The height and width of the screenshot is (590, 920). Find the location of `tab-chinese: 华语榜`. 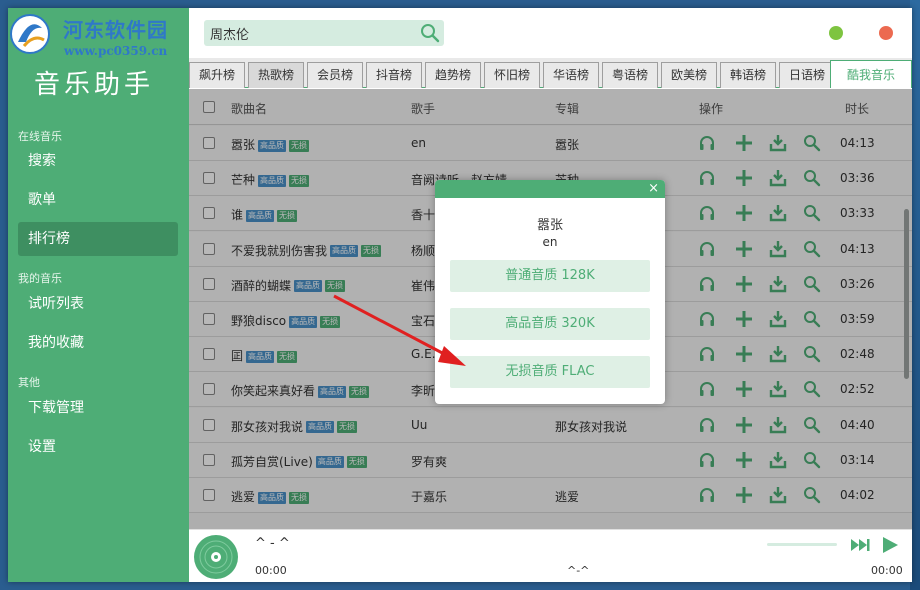

tab-chinese: 华语榜 is located at coordinates (571, 75).